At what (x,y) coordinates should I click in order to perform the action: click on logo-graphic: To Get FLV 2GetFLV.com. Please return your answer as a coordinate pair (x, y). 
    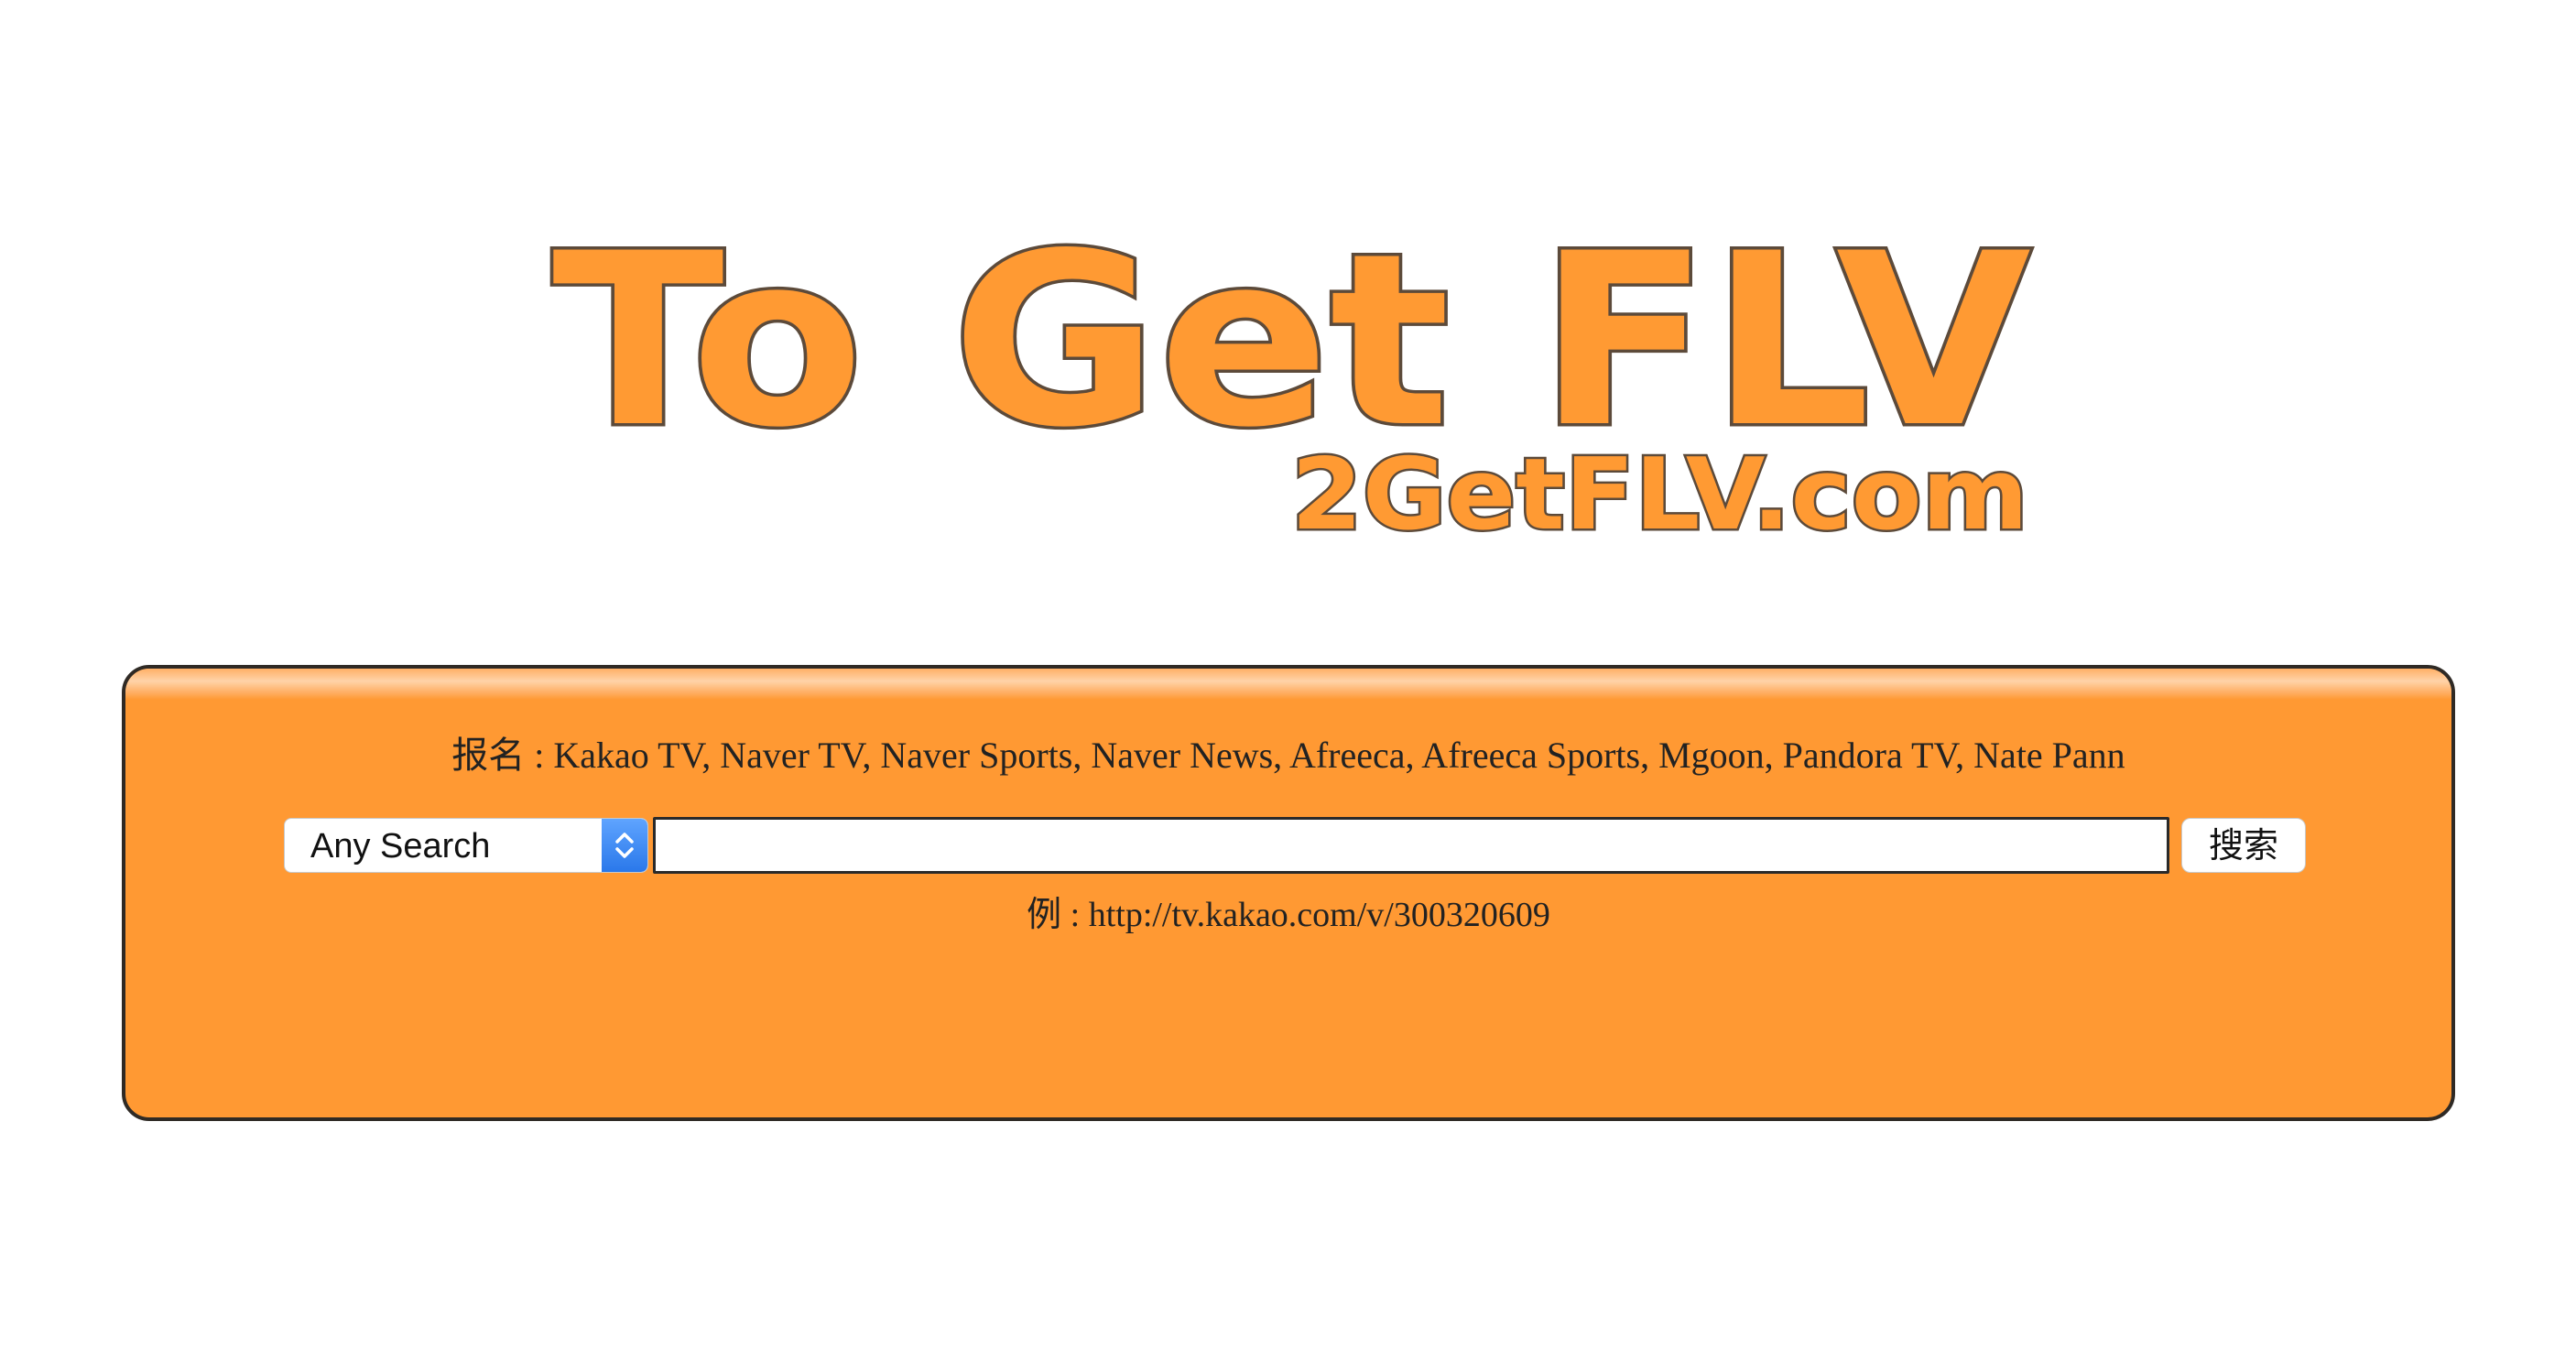
    Looking at the image, I should click on (1293, 378).